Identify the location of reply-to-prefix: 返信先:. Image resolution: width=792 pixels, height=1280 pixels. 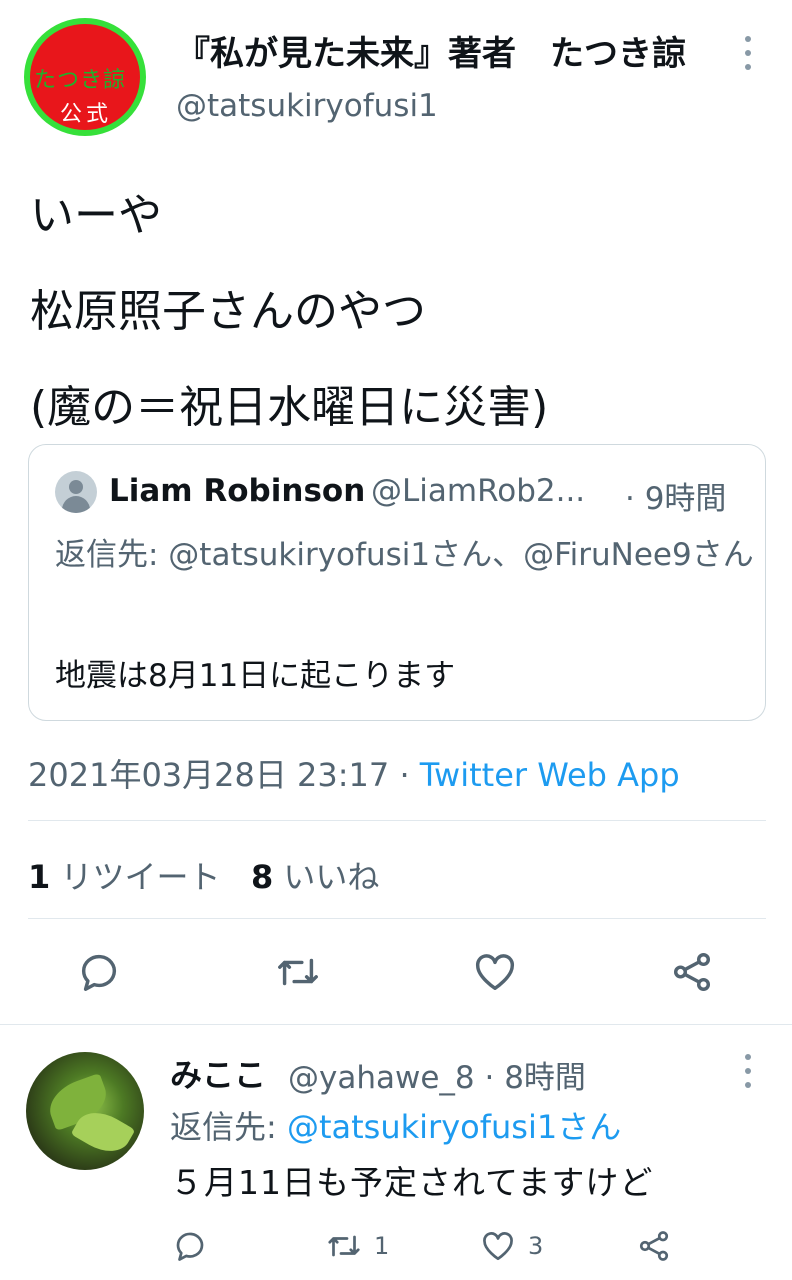
(228, 1127).